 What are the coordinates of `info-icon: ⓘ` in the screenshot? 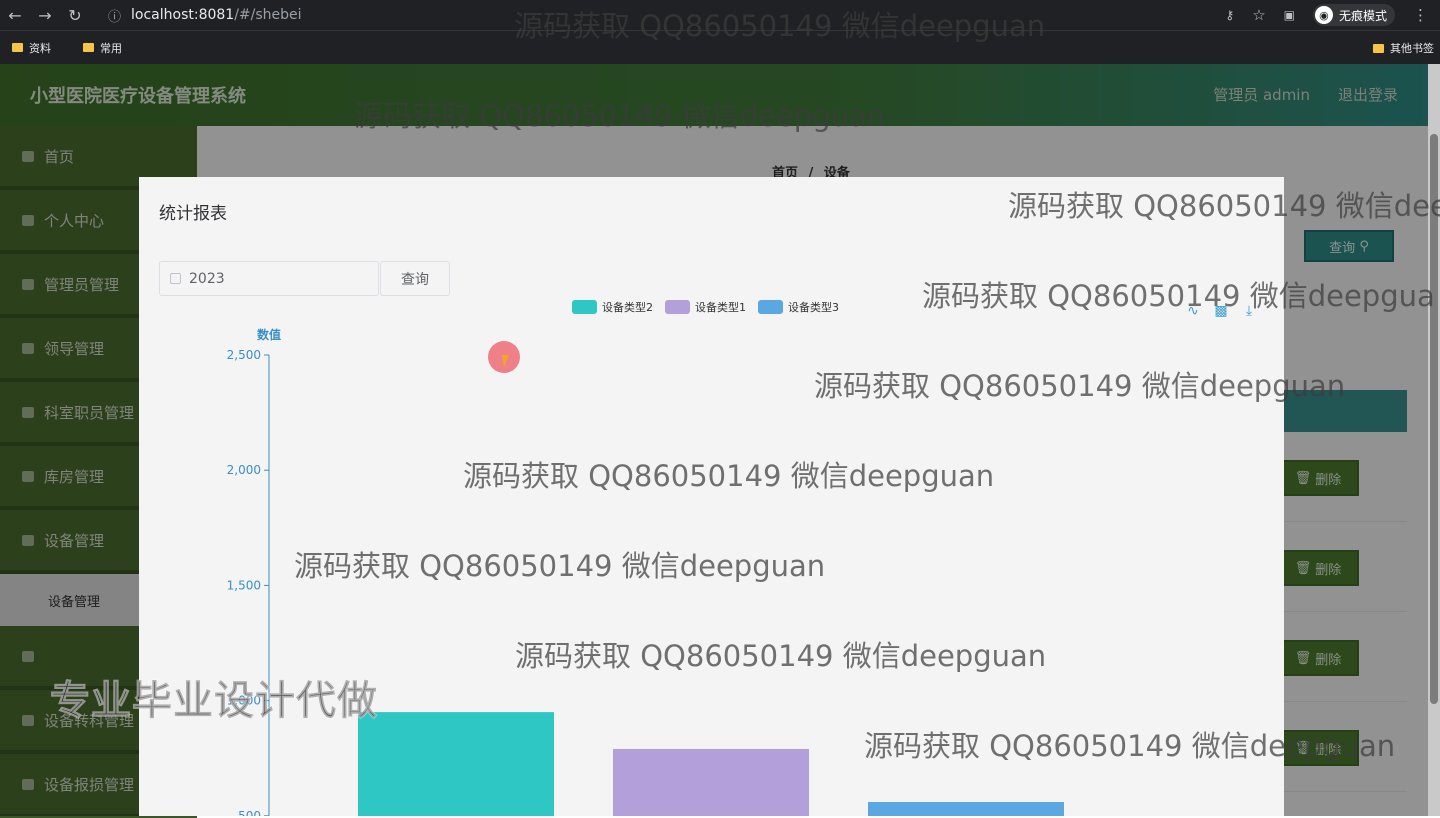 It's located at (114, 15).